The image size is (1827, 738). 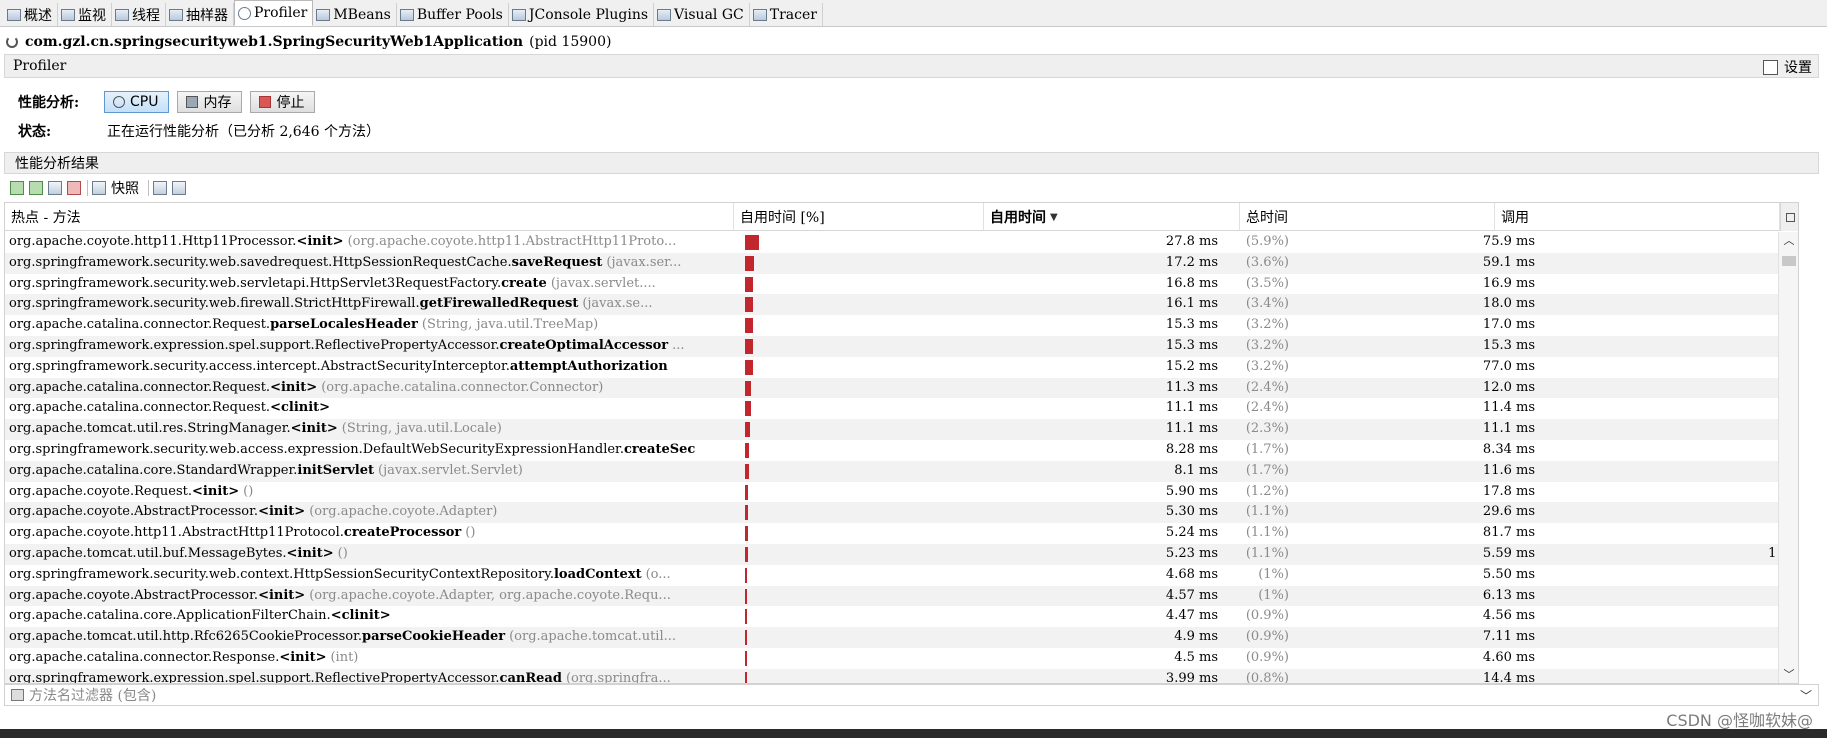 What do you see at coordinates (139, 14) in the screenshot?
I see `tab-threads: 线程` at bounding box center [139, 14].